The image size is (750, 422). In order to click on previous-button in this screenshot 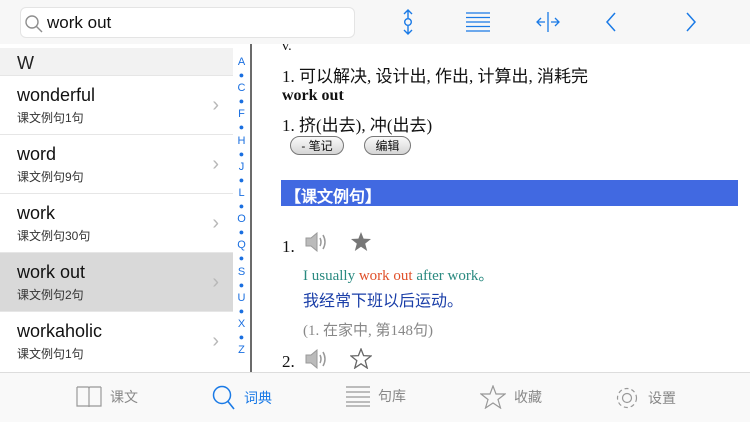, I will do `click(611, 22)`.